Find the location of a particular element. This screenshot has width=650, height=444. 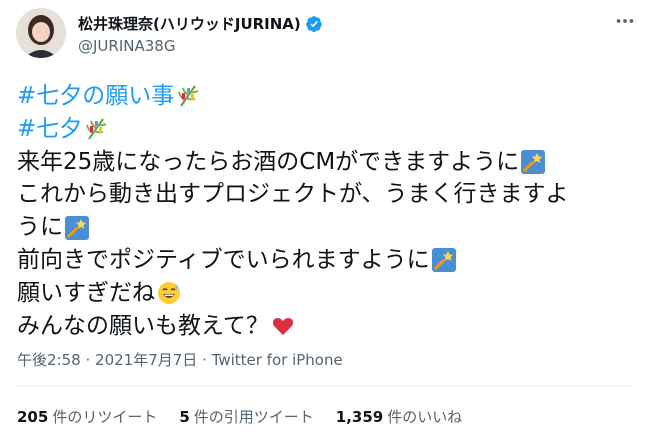

tweet-line: 前向きでポジティブでいられますように is located at coordinates (327, 260).